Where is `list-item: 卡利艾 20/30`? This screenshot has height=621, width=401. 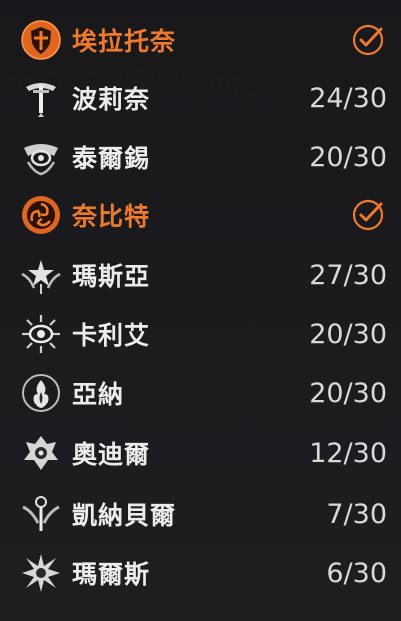 list-item: 卡利艾 20/30 is located at coordinates (200, 334).